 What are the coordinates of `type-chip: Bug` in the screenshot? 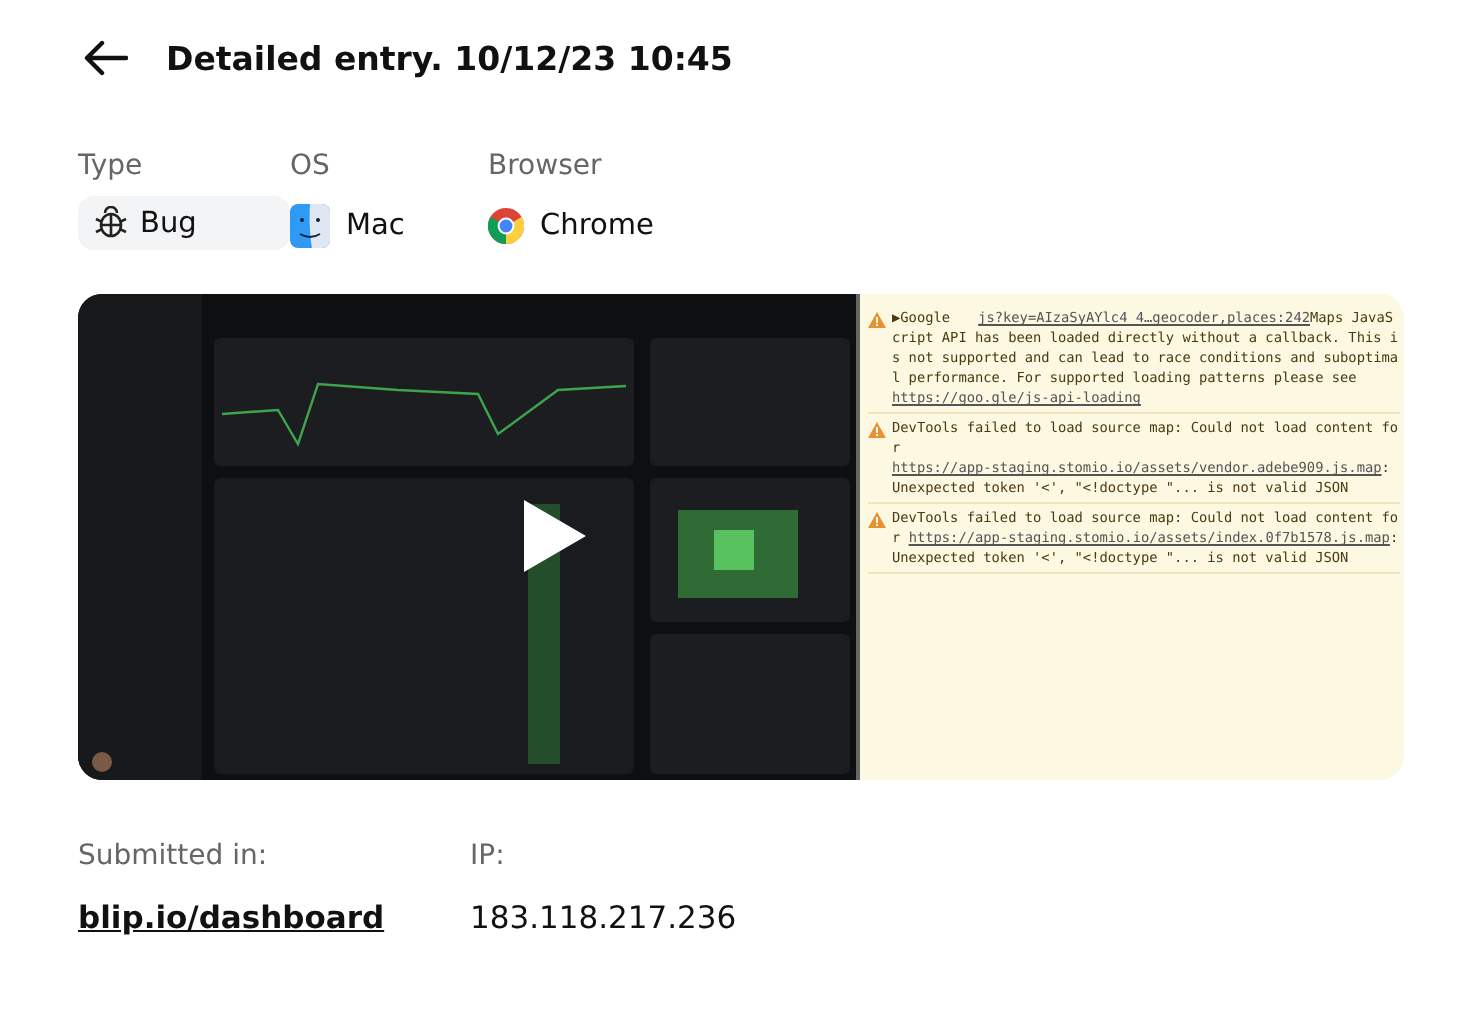 It's located at (184, 223).